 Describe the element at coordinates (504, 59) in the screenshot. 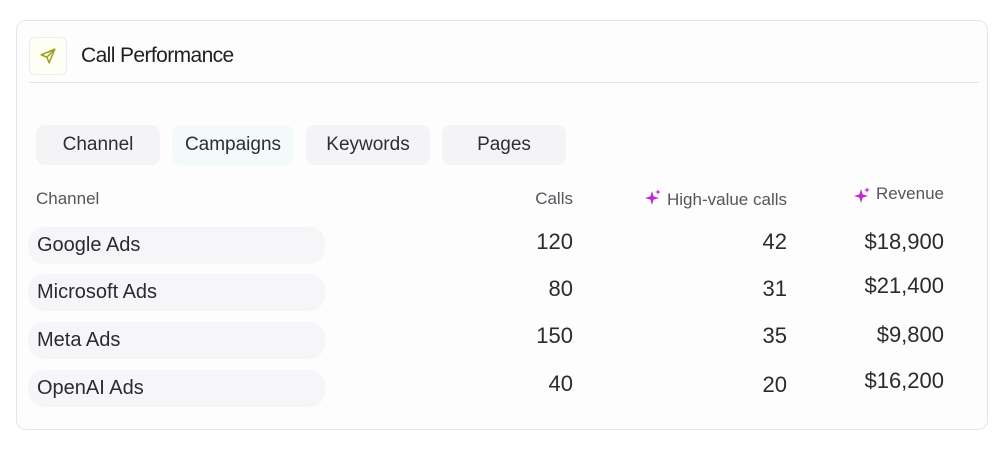

I see `card-header: Call Performance` at that location.